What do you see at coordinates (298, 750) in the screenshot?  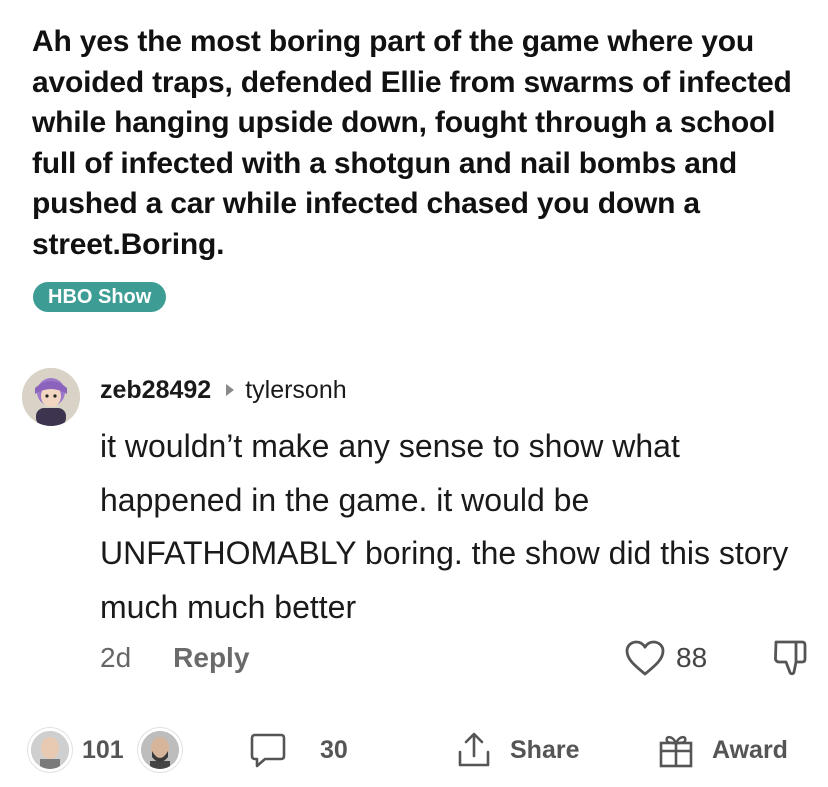 I see `comments-button: 30` at bounding box center [298, 750].